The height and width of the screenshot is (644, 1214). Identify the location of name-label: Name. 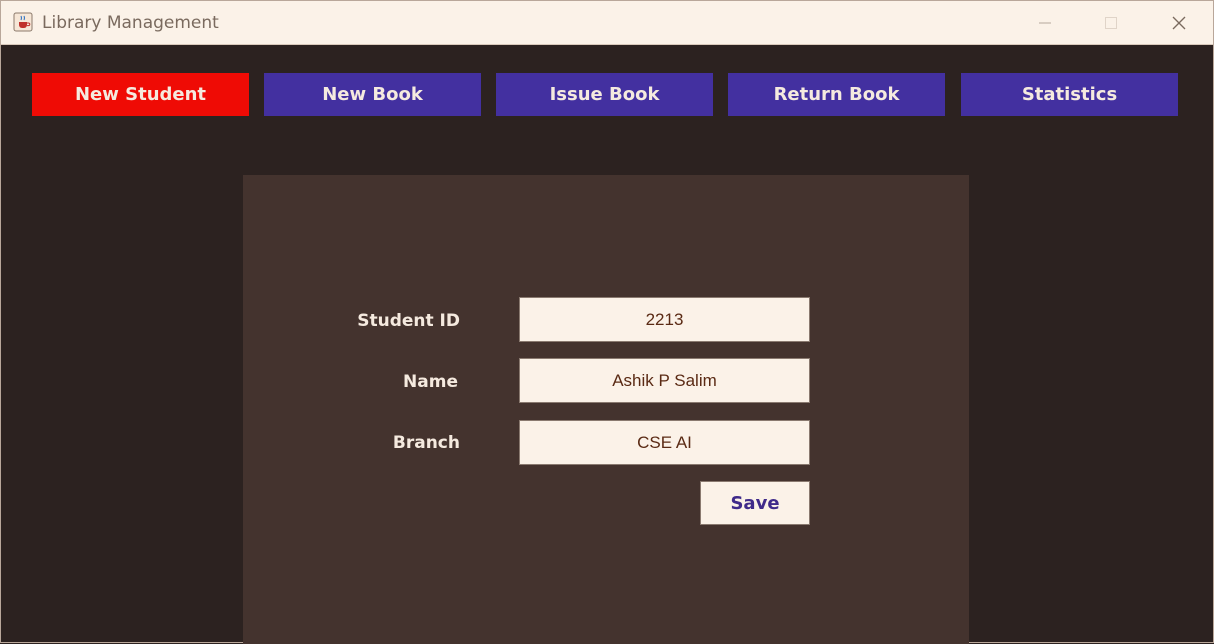
(430, 382).